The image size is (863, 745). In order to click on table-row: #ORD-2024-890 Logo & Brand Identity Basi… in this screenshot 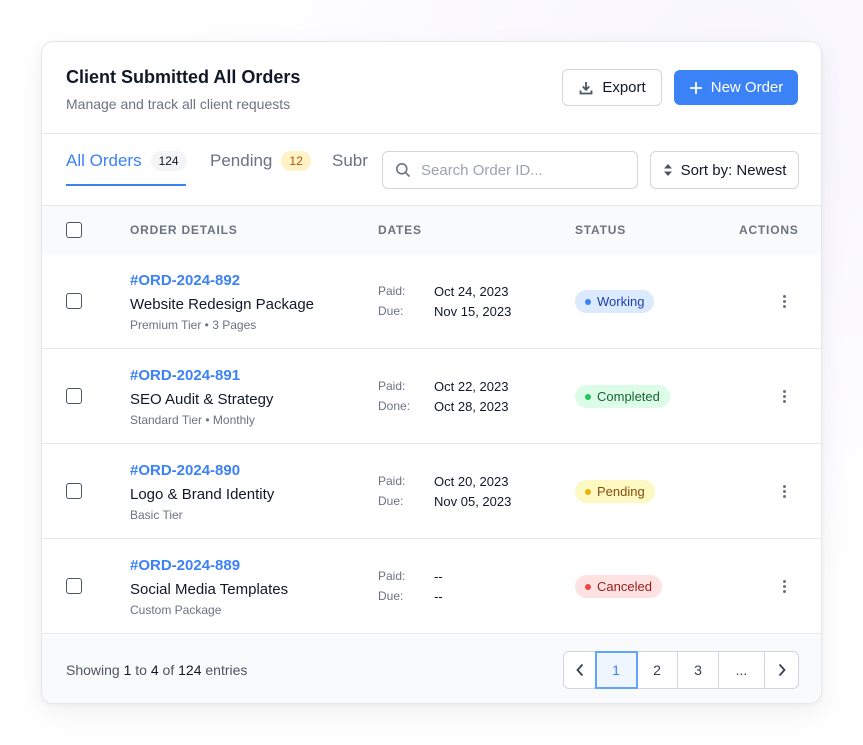, I will do `click(431, 491)`.